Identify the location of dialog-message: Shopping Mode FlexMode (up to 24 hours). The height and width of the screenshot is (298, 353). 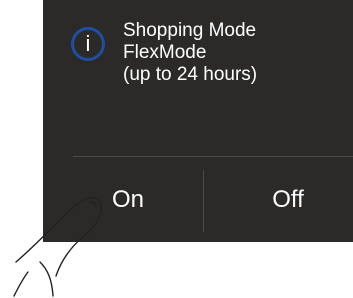
(190, 53).